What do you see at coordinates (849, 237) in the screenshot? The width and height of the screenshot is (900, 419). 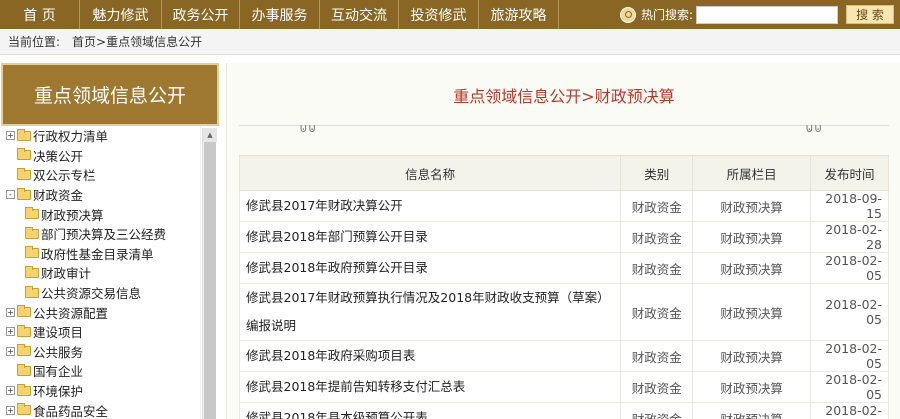 I see `row-date: 2018-02-28` at bounding box center [849, 237].